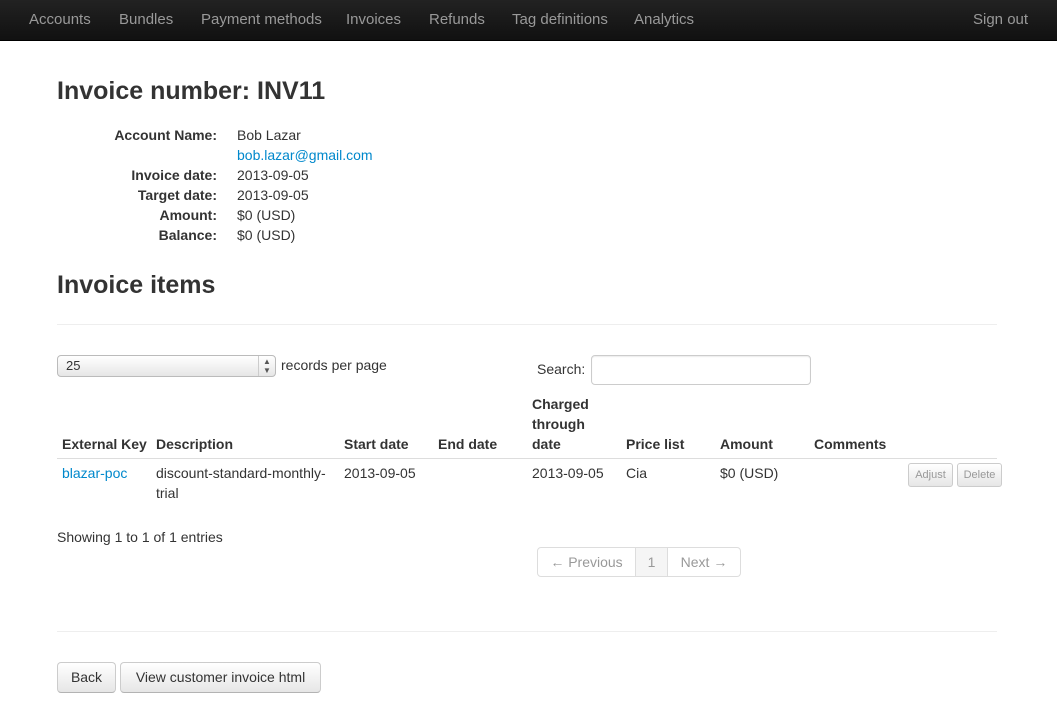  Describe the element at coordinates (241, 473) in the screenshot. I see `description-line1: discount-standard-monthly-` at that location.